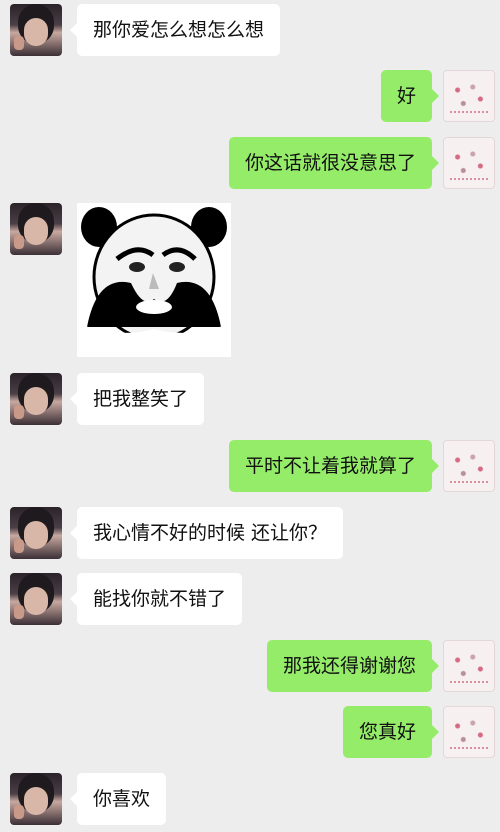 This screenshot has height=832, width=500. I want to click on panda-meme-sticker, so click(154, 280).